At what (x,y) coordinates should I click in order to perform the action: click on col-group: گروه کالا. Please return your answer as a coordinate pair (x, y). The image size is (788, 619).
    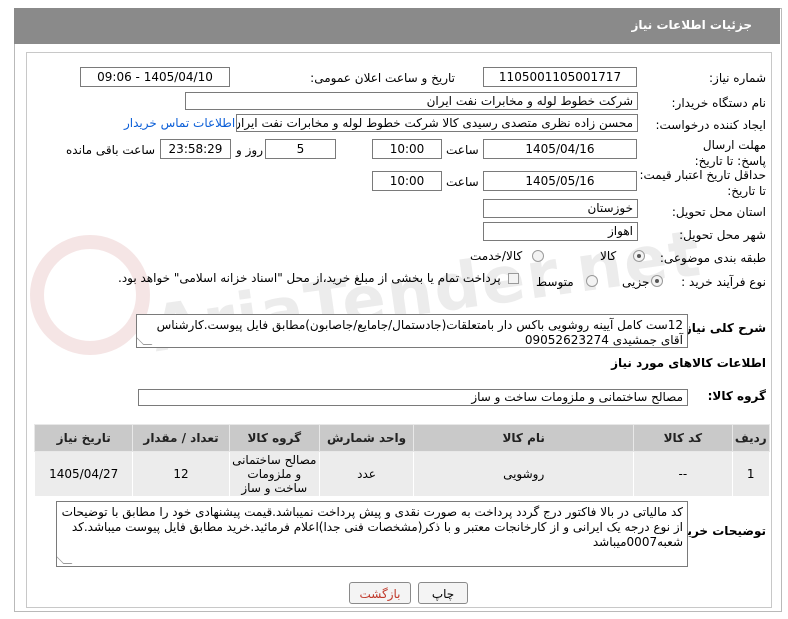
    Looking at the image, I should click on (274, 438).